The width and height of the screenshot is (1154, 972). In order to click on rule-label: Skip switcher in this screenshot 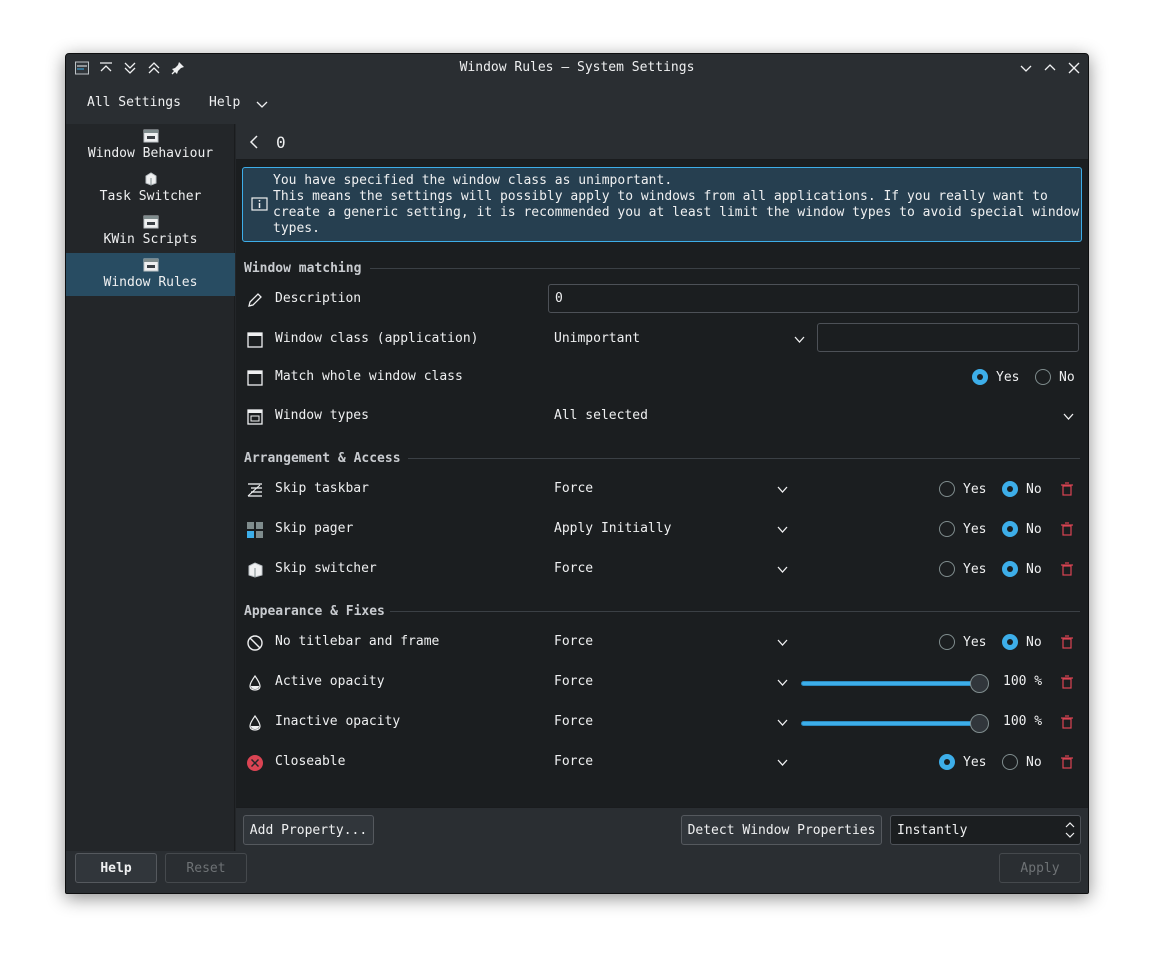, I will do `click(326, 568)`.